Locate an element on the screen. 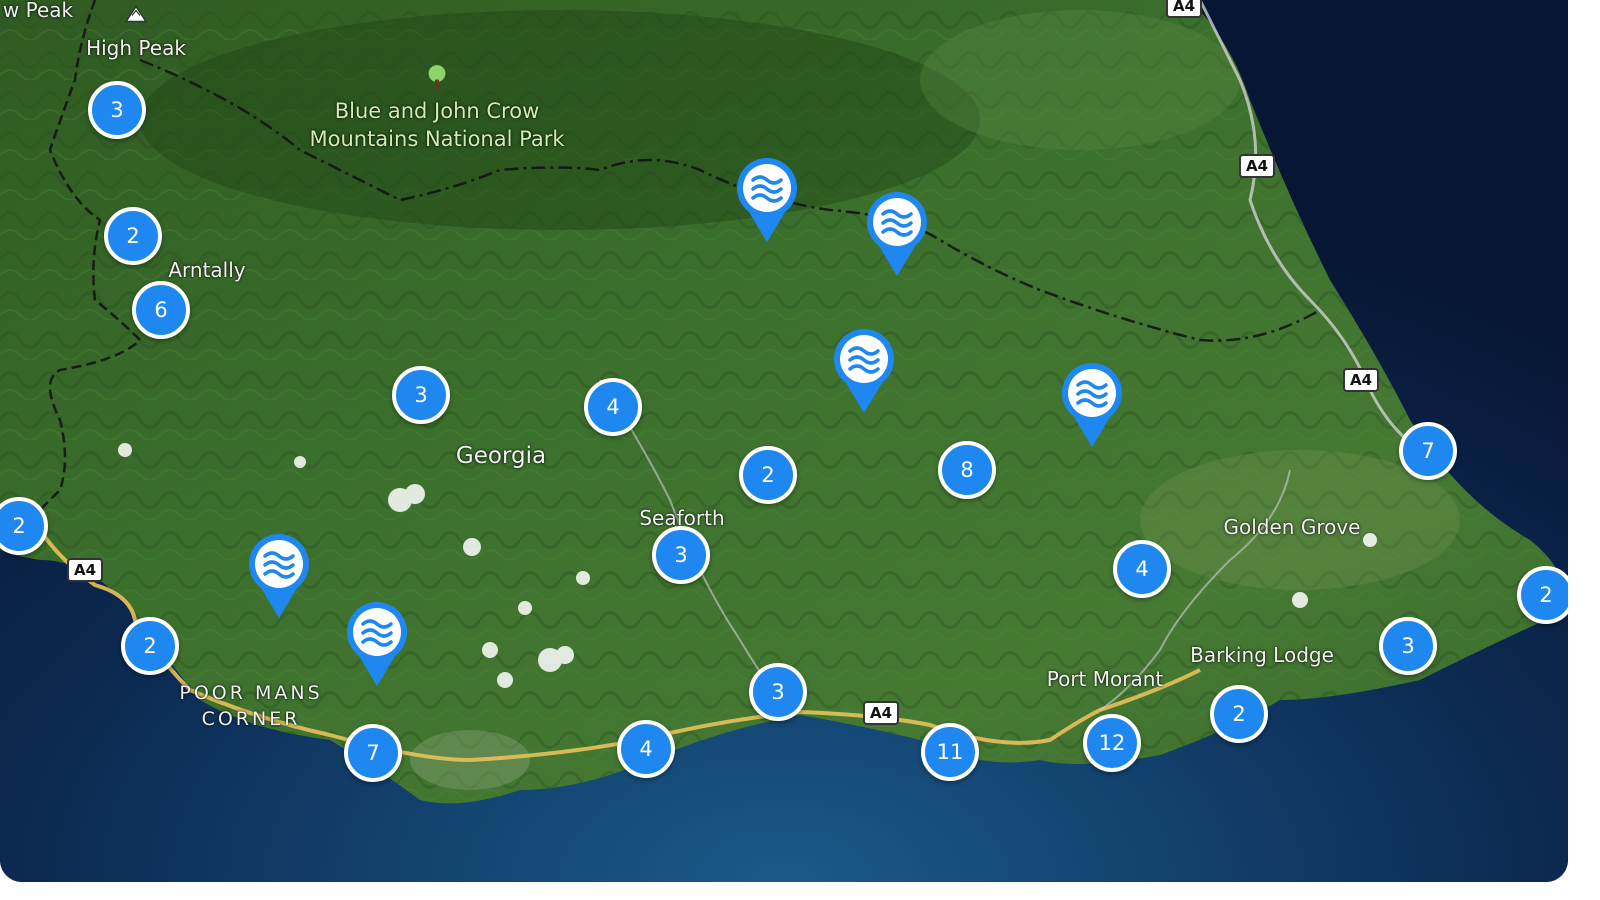 The width and height of the screenshot is (1600, 900). corner-name-line1: POOR MANS is located at coordinates (251, 693).